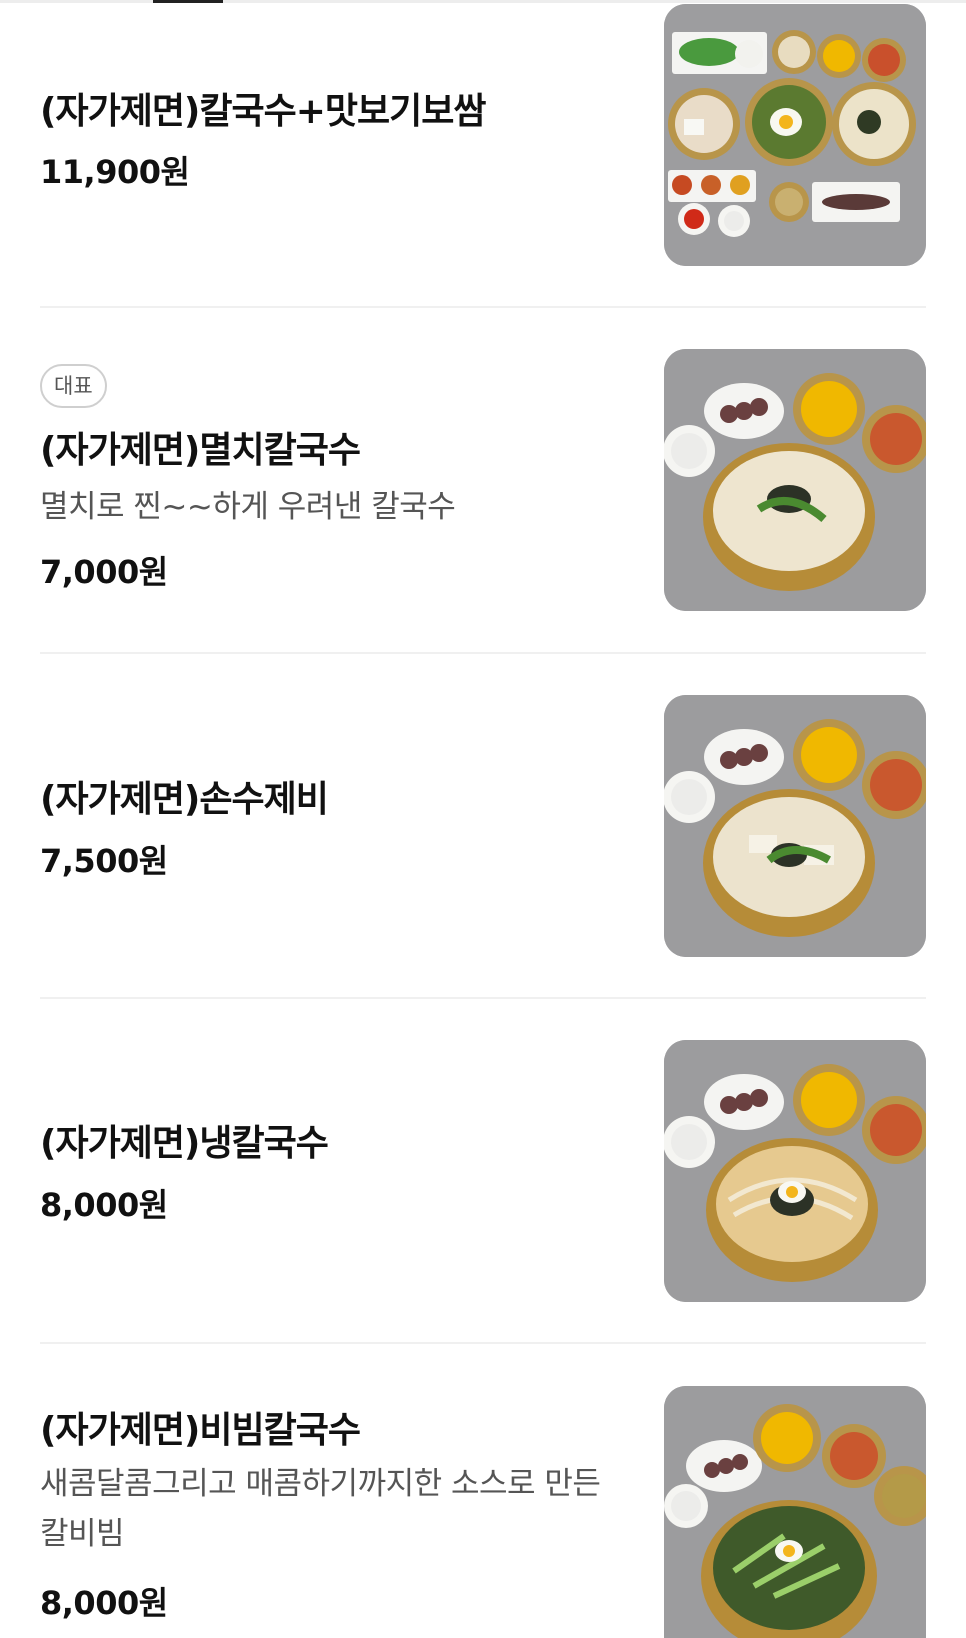  I want to click on menu-item-price: 7,000원, so click(104, 572).